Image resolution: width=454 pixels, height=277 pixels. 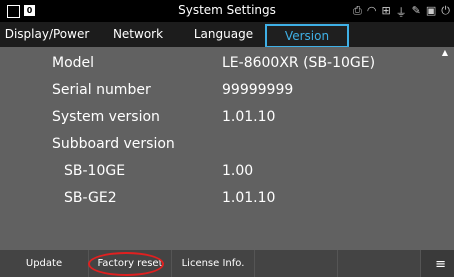 I want to click on serial-label: Serial number, so click(x=101, y=90).